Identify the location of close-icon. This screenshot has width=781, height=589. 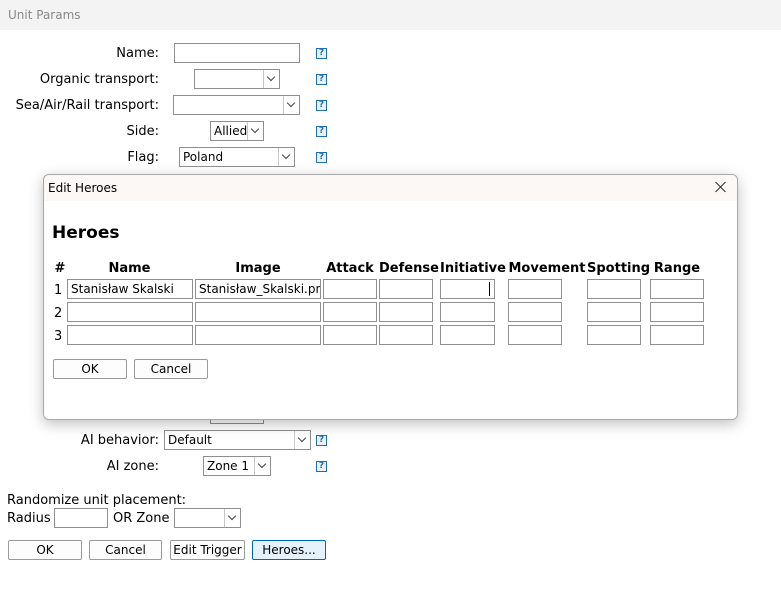
(721, 187).